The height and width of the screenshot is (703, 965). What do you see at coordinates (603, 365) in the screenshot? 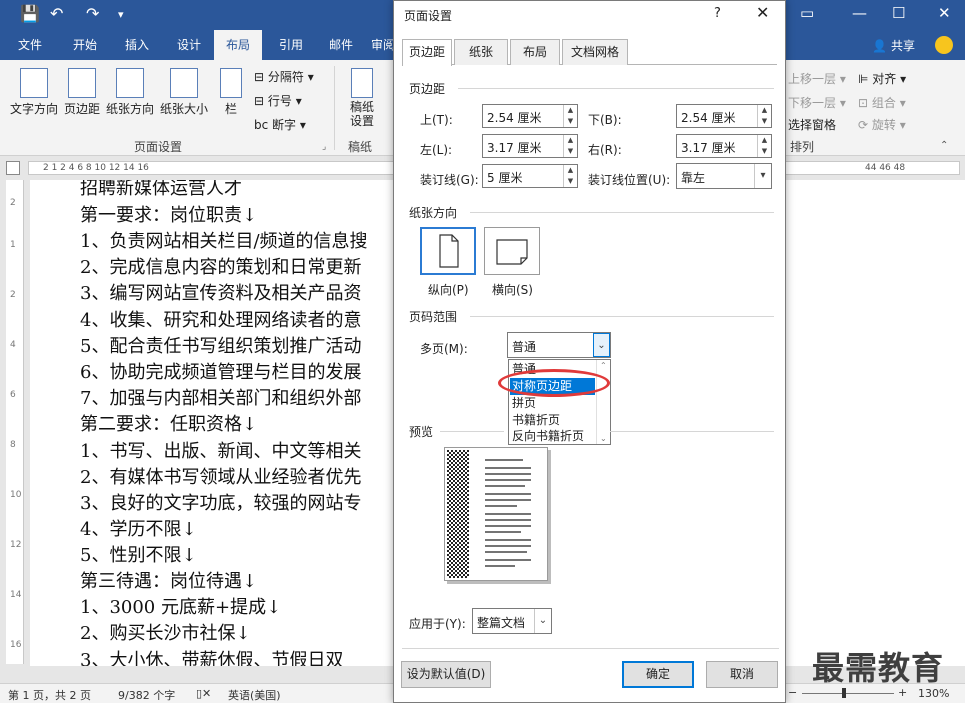
I see `scroll-up-icon: ⌃` at bounding box center [603, 365].